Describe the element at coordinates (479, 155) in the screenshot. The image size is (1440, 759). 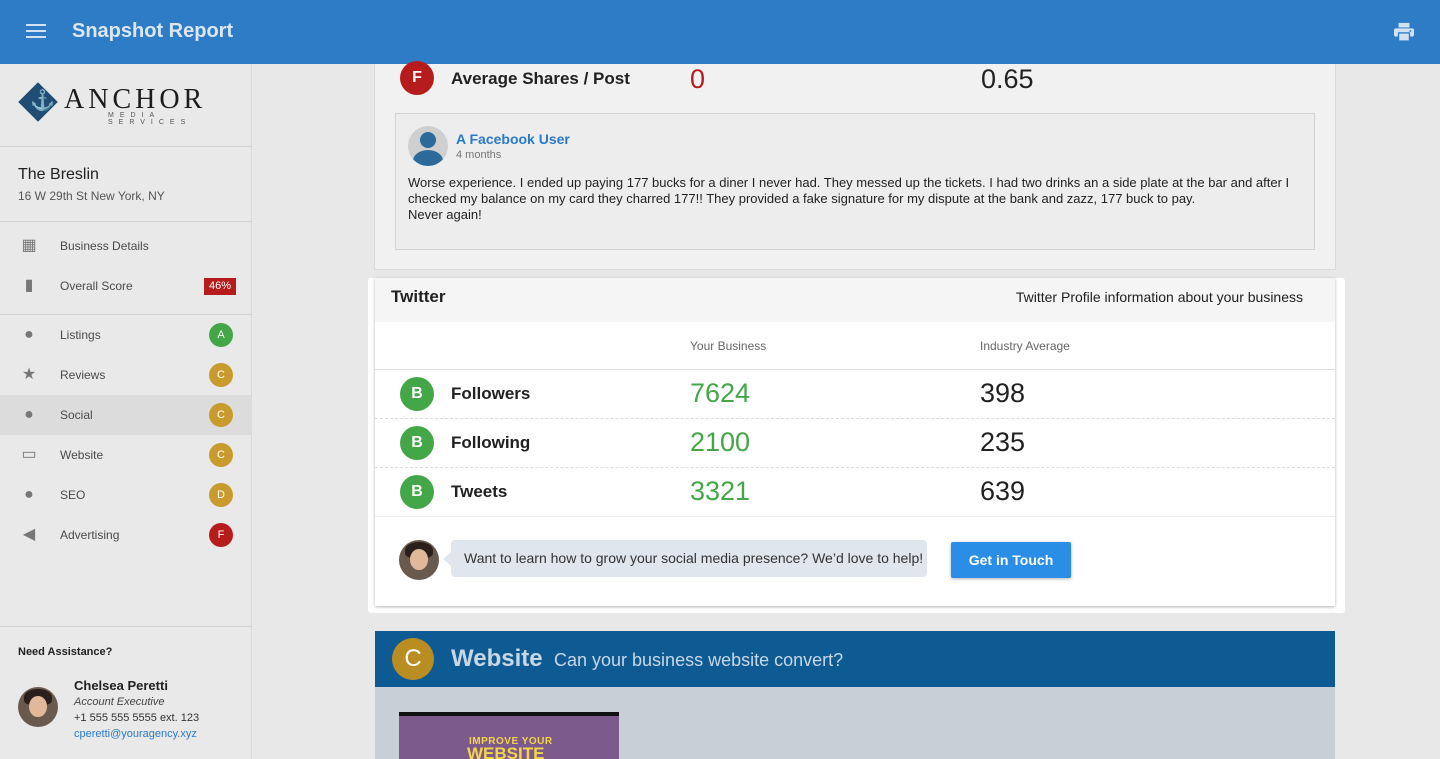
I see `review-age: 4 months` at that location.